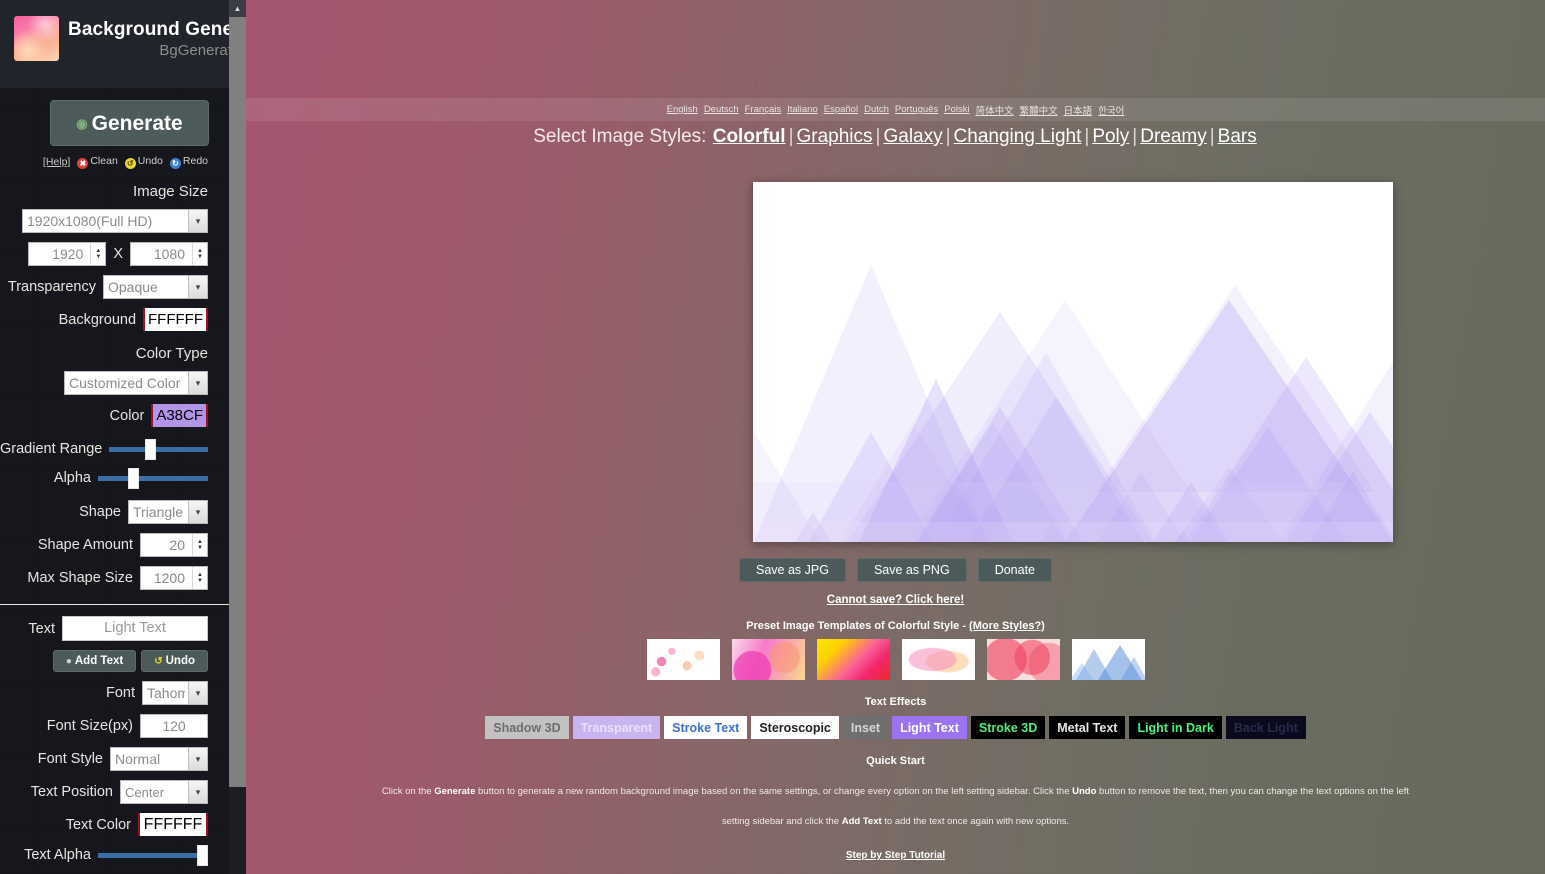 This screenshot has width=1545, height=874. Describe the element at coordinates (682, 109) in the screenshot. I see `language-link-English: English` at that location.